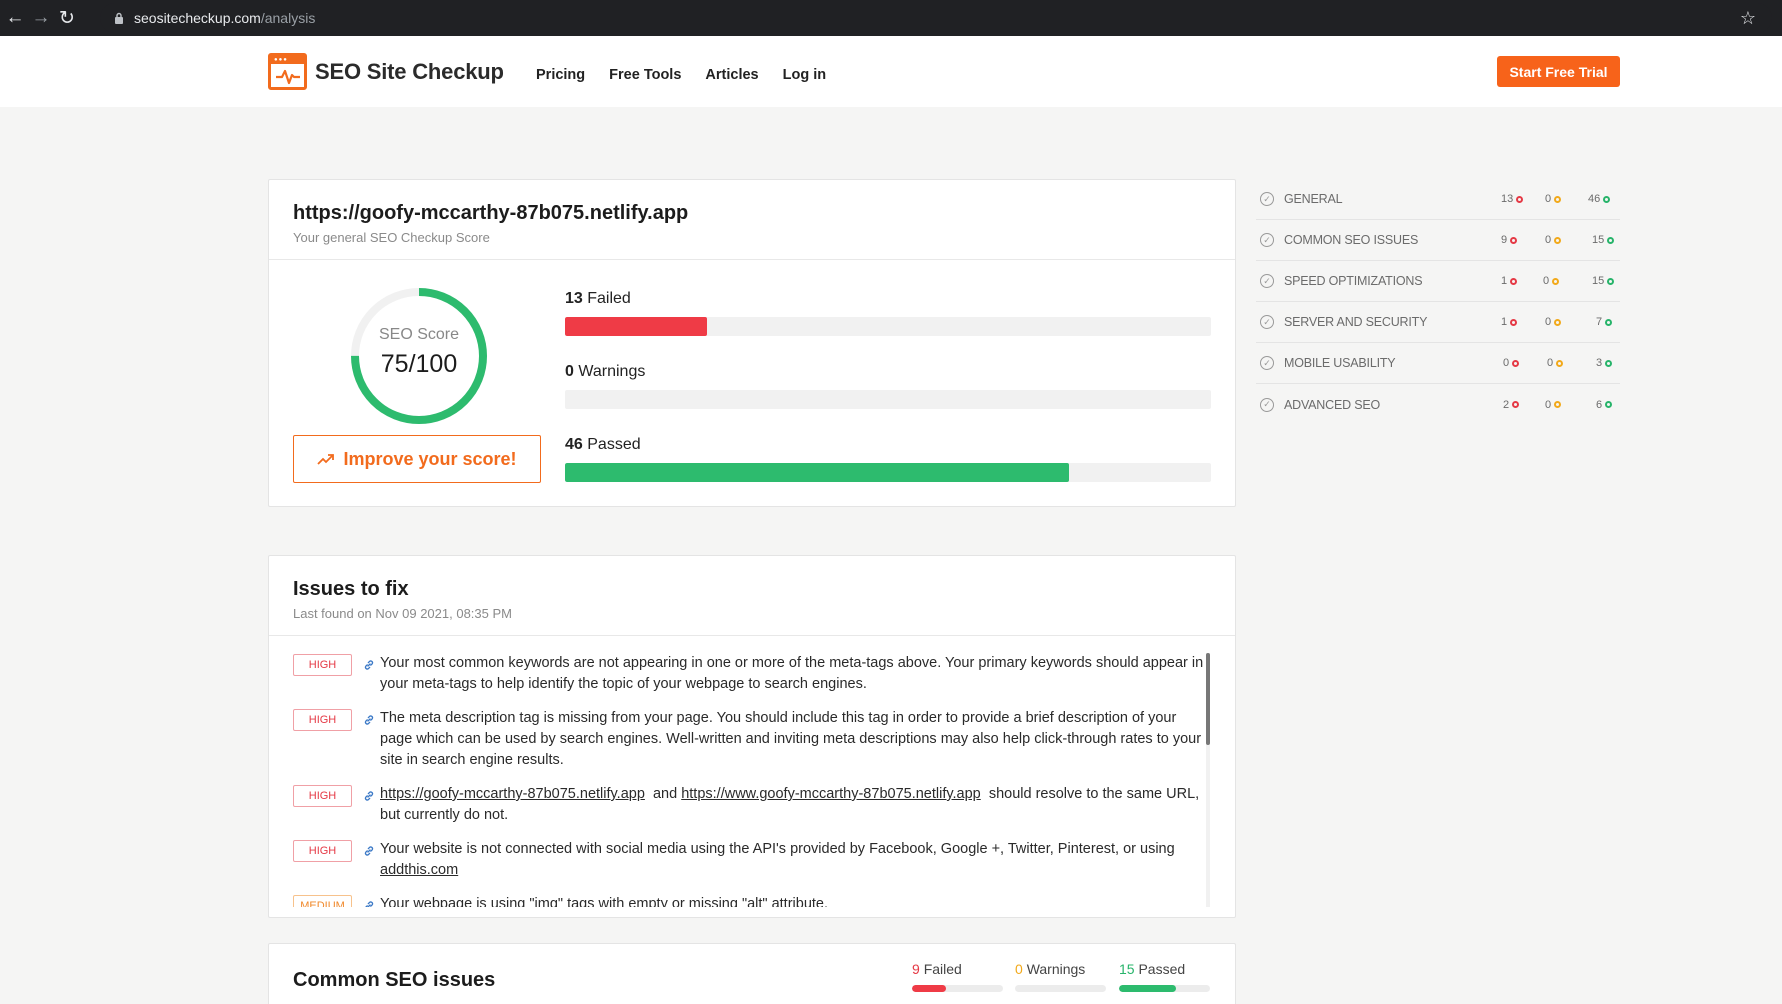 The image size is (1782, 1004). I want to click on nav-log-in: Log in, so click(805, 75).